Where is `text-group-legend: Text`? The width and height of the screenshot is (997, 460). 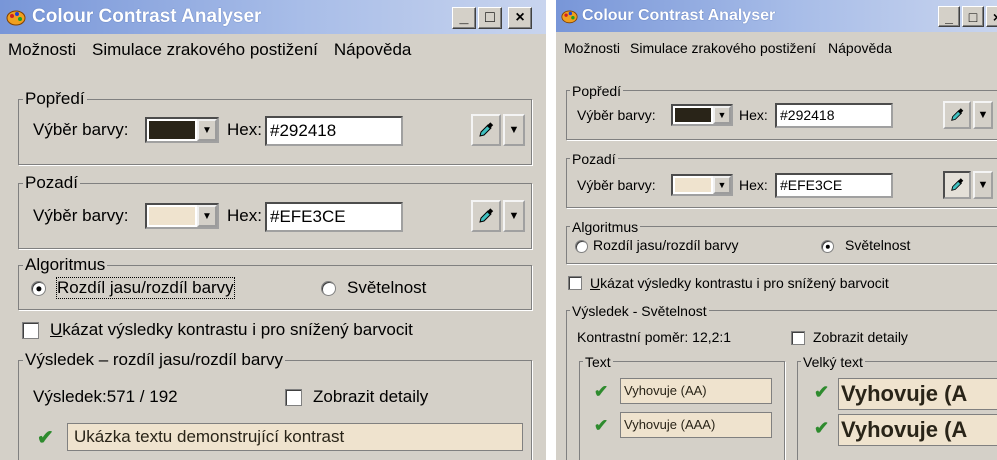 text-group-legend: Text is located at coordinates (598, 362).